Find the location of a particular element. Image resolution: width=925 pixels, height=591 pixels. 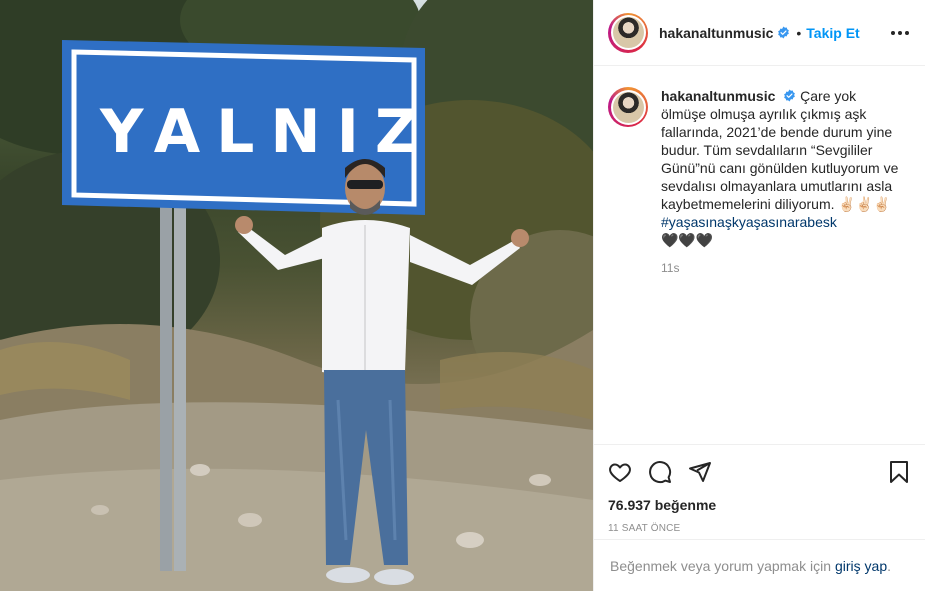

caption-avatar is located at coordinates (628, 107).